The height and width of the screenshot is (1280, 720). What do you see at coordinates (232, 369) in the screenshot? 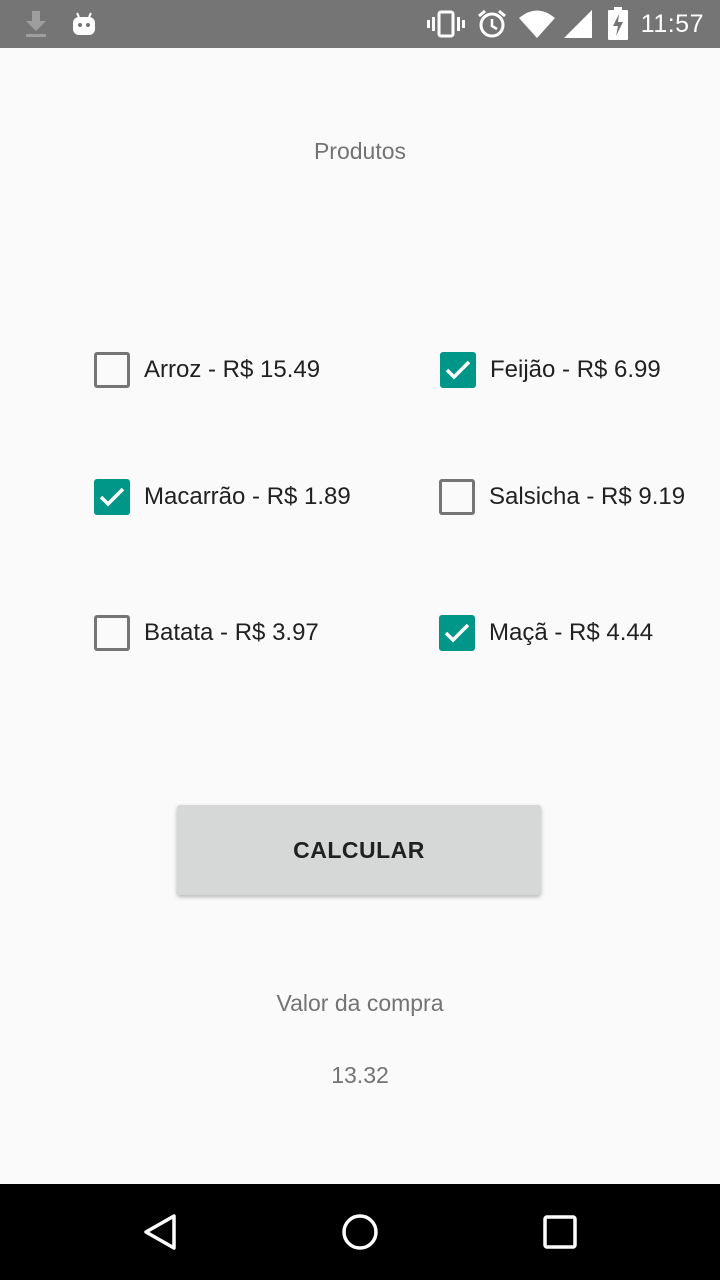
I see `checkbox-label: Arroz - R$ 15.49` at bounding box center [232, 369].